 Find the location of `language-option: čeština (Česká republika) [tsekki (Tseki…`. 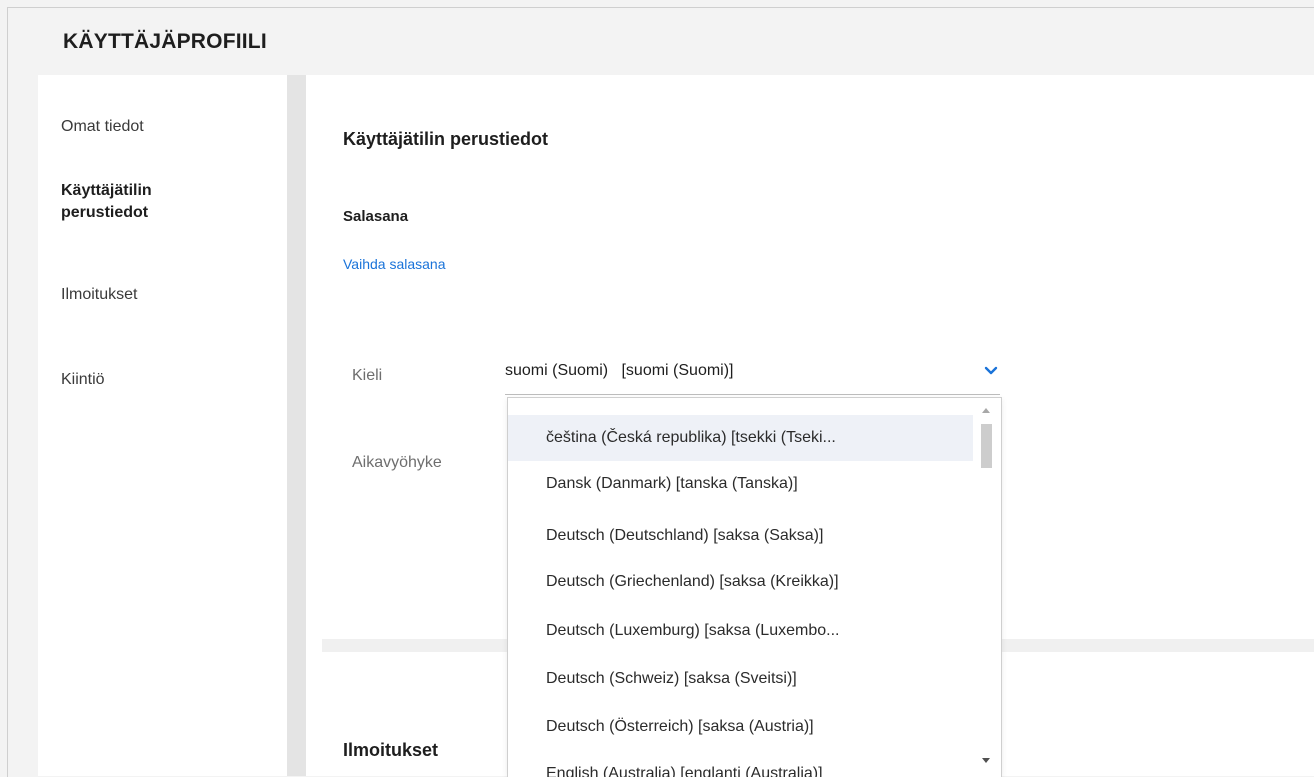

language-option: čeština (Česká republika) [tsekki (Tseki… is located at coordinates (740, 438).